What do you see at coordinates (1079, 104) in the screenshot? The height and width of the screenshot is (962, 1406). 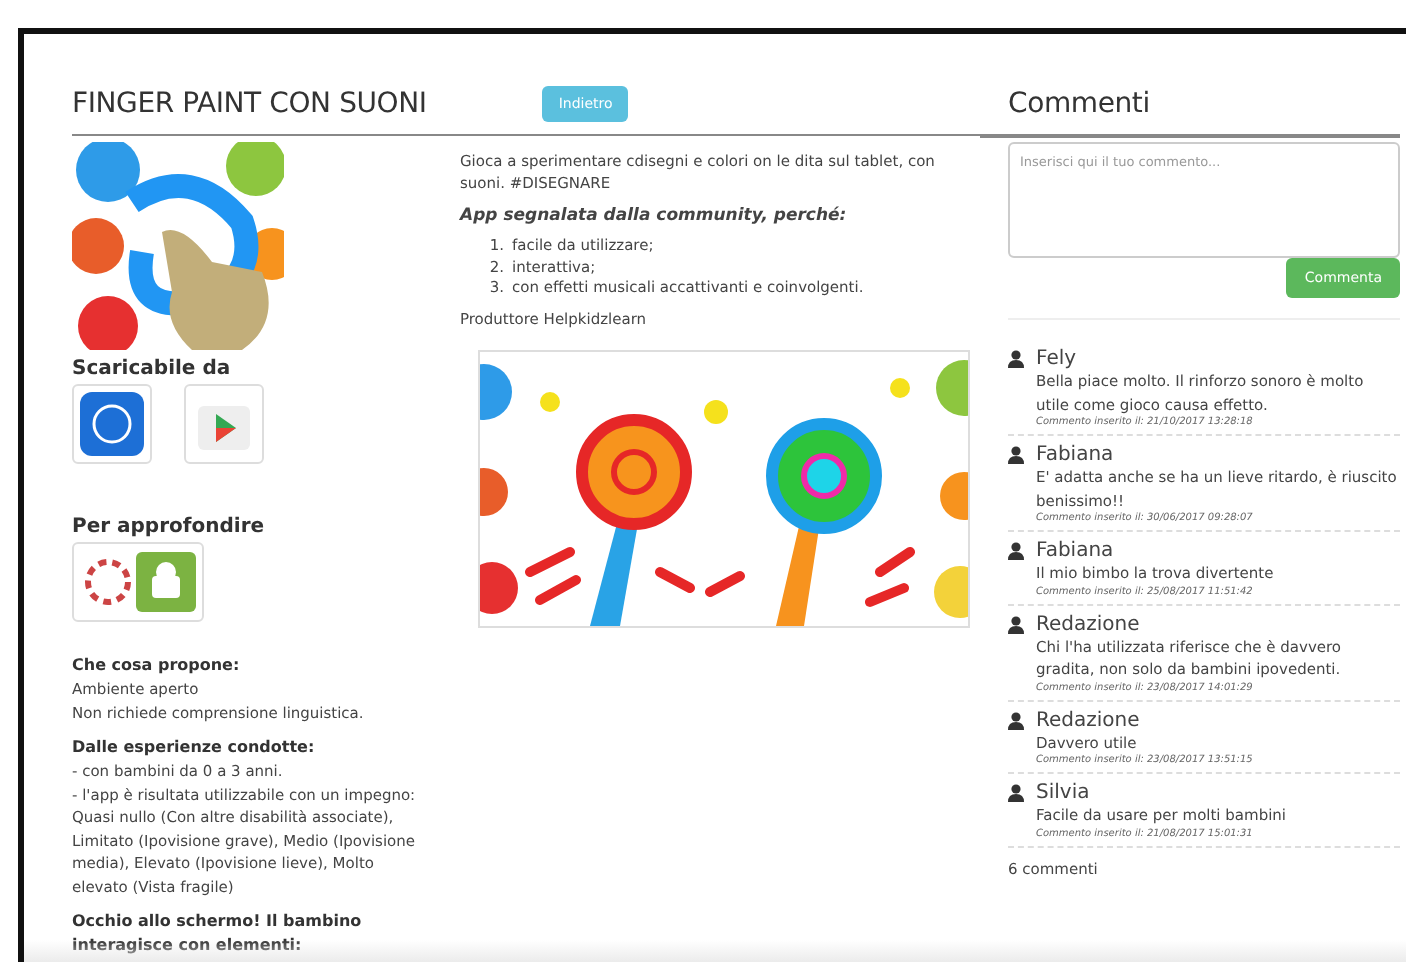 I see `comments-heading: Commenti` at bounding box center [1079, 104].